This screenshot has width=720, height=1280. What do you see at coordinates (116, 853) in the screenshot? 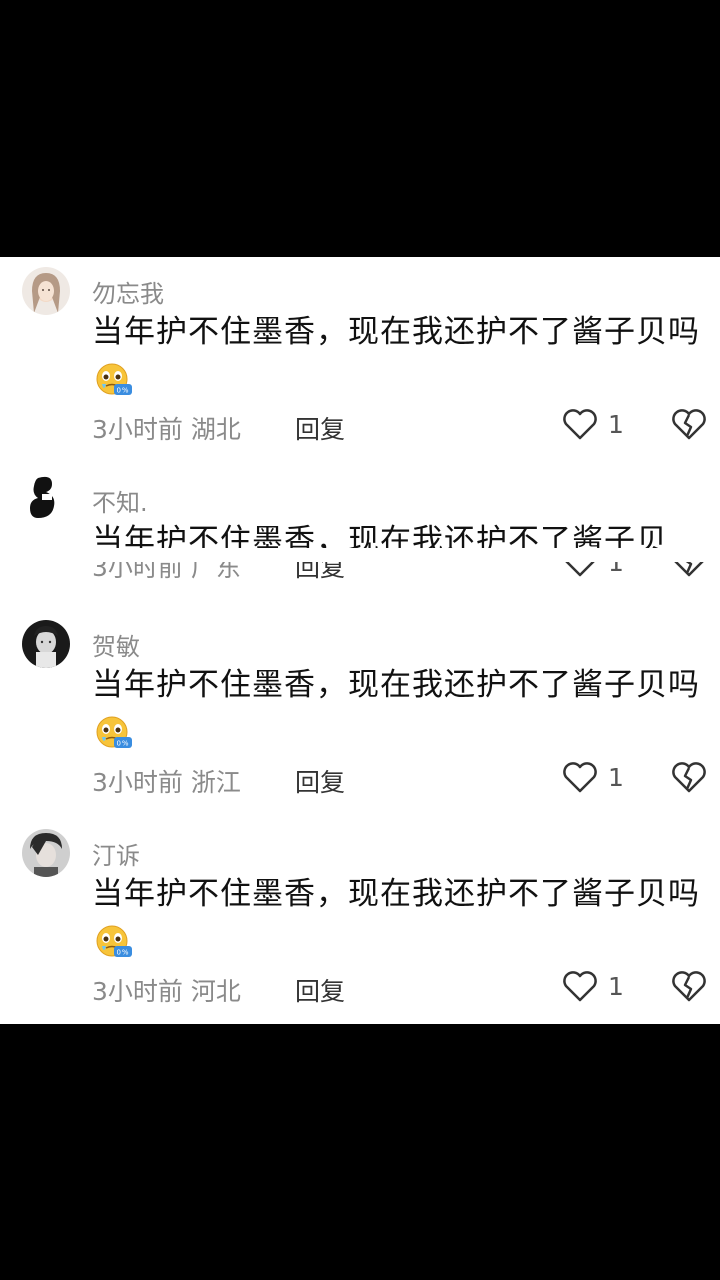
I see `comment-username: 汀诉` at bounding box center [116, 853].